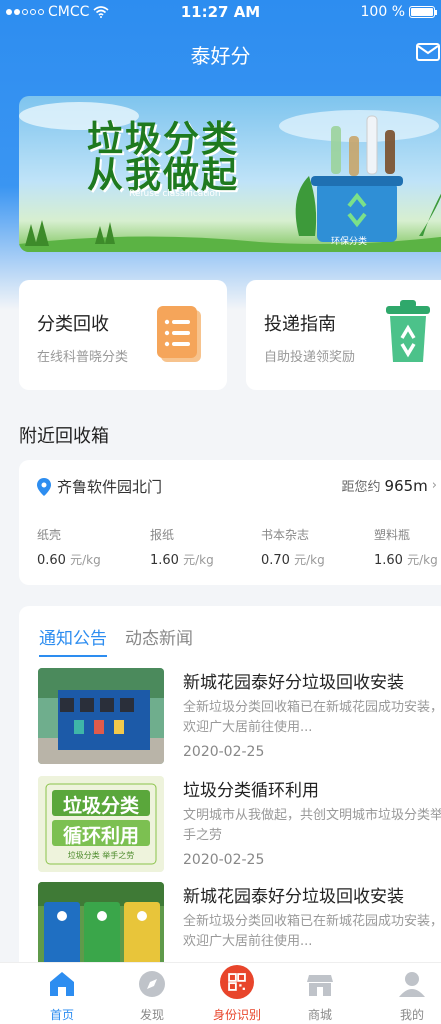 The height and width of the screenshot is (1024, 441). Describe the element at coordinates (310, 357) in the screenshot. I see `card-subtitle: 自助投递领奖励` at that location.